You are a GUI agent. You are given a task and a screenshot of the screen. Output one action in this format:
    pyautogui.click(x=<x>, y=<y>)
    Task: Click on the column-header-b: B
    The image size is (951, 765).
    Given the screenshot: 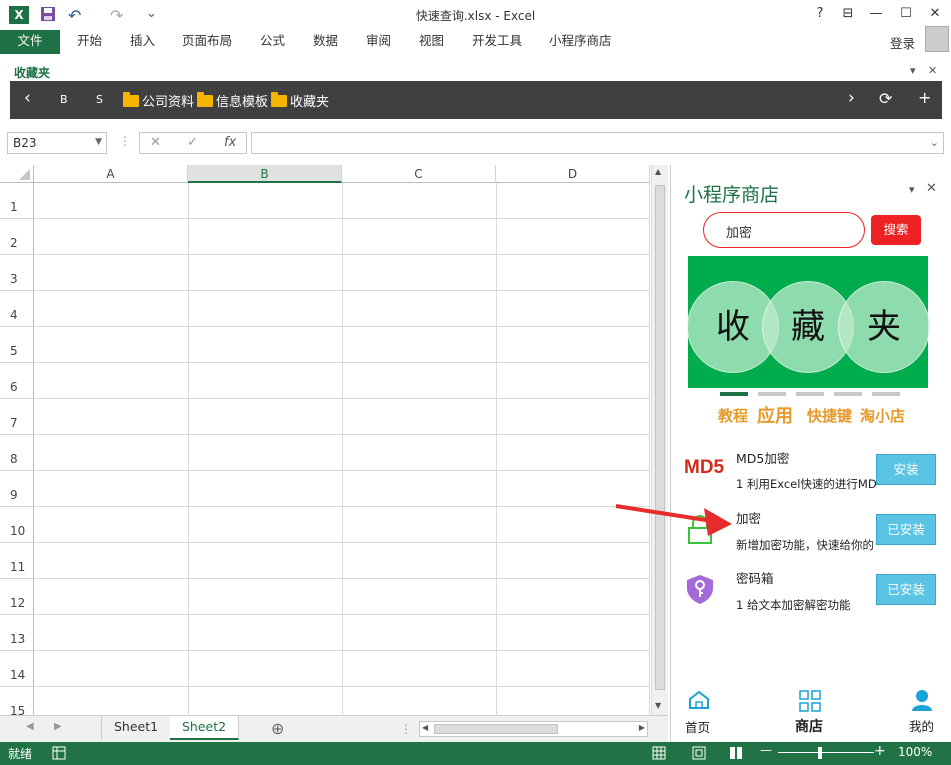 What is the action you would take?
    pyautogui.click(x=265, y=174)
    